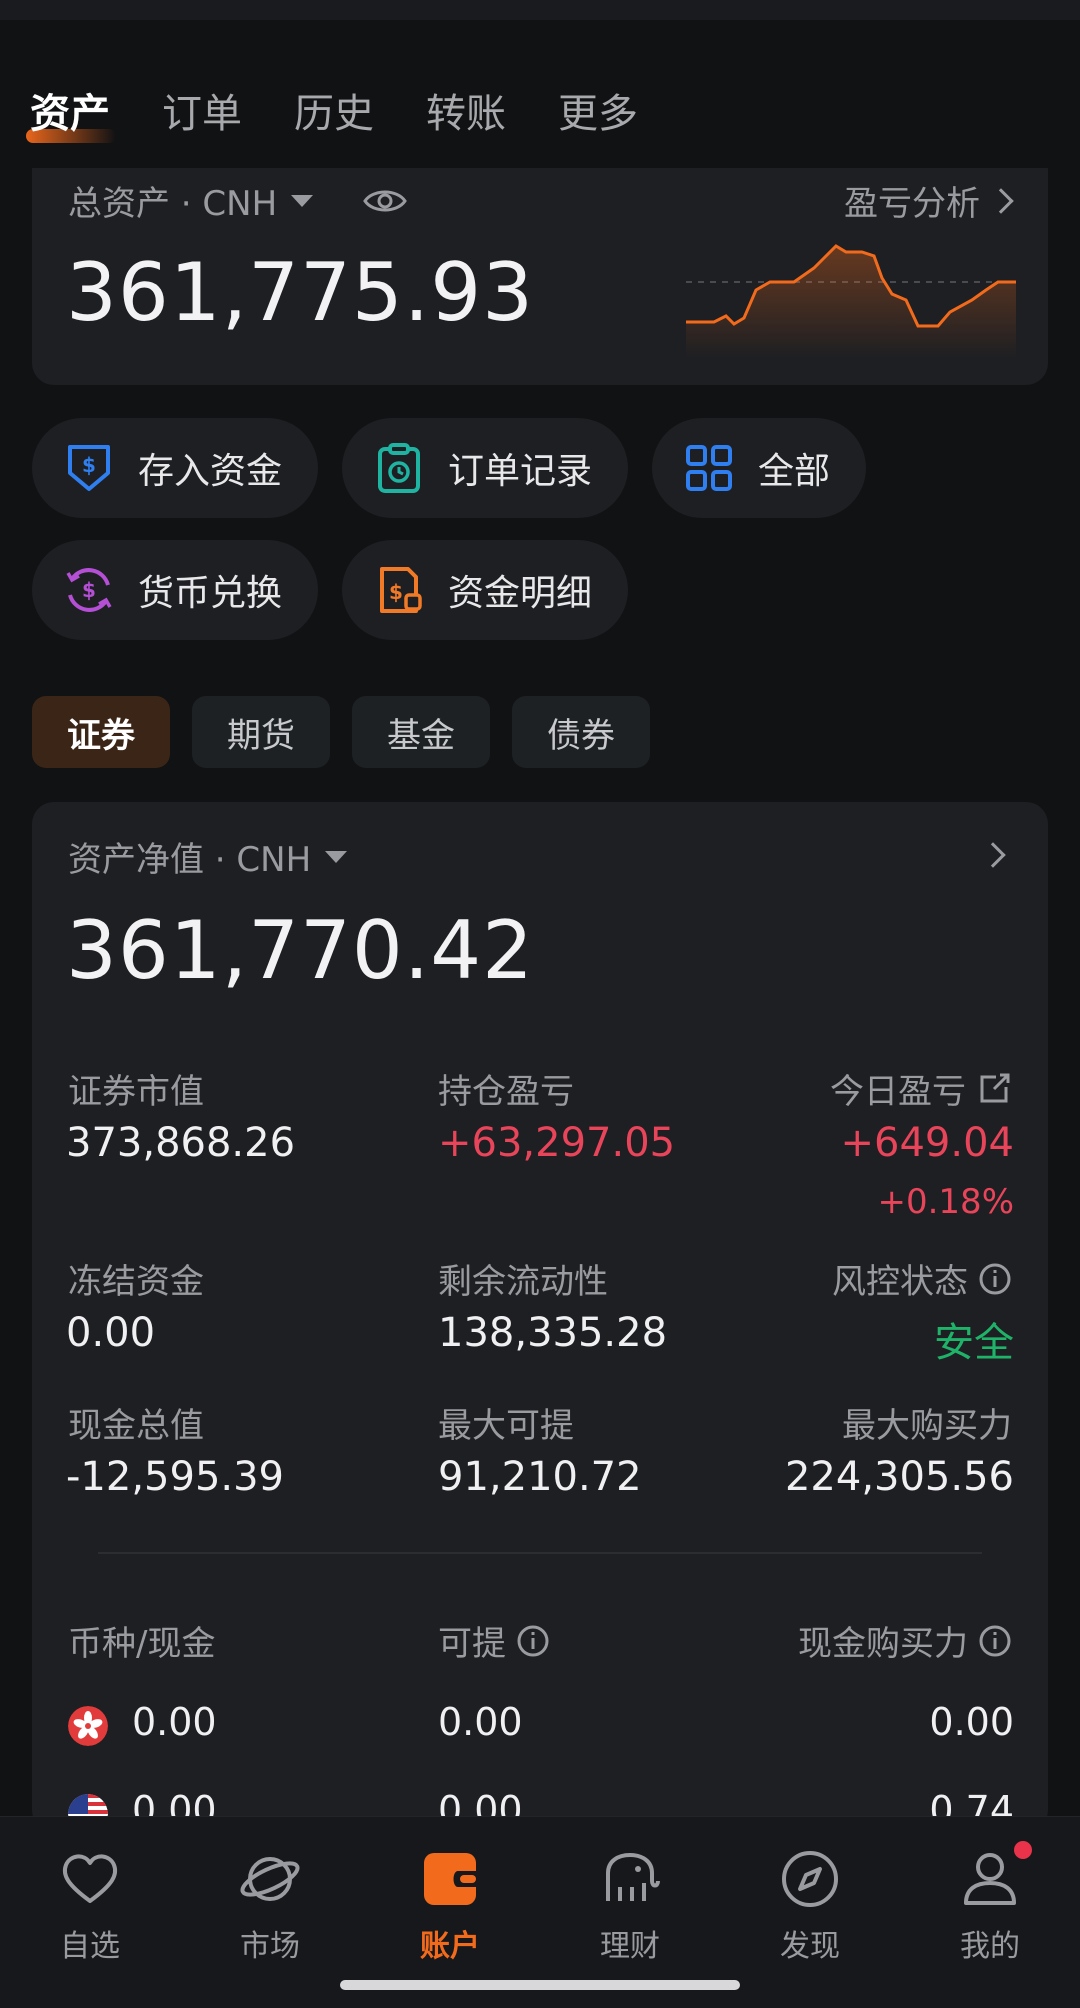 This screenshot has height=2008, width=1080. Describe the element at coordinates (90, 1946) in the screenshot. I see `nav-watchlist-label: 自选` at that location.